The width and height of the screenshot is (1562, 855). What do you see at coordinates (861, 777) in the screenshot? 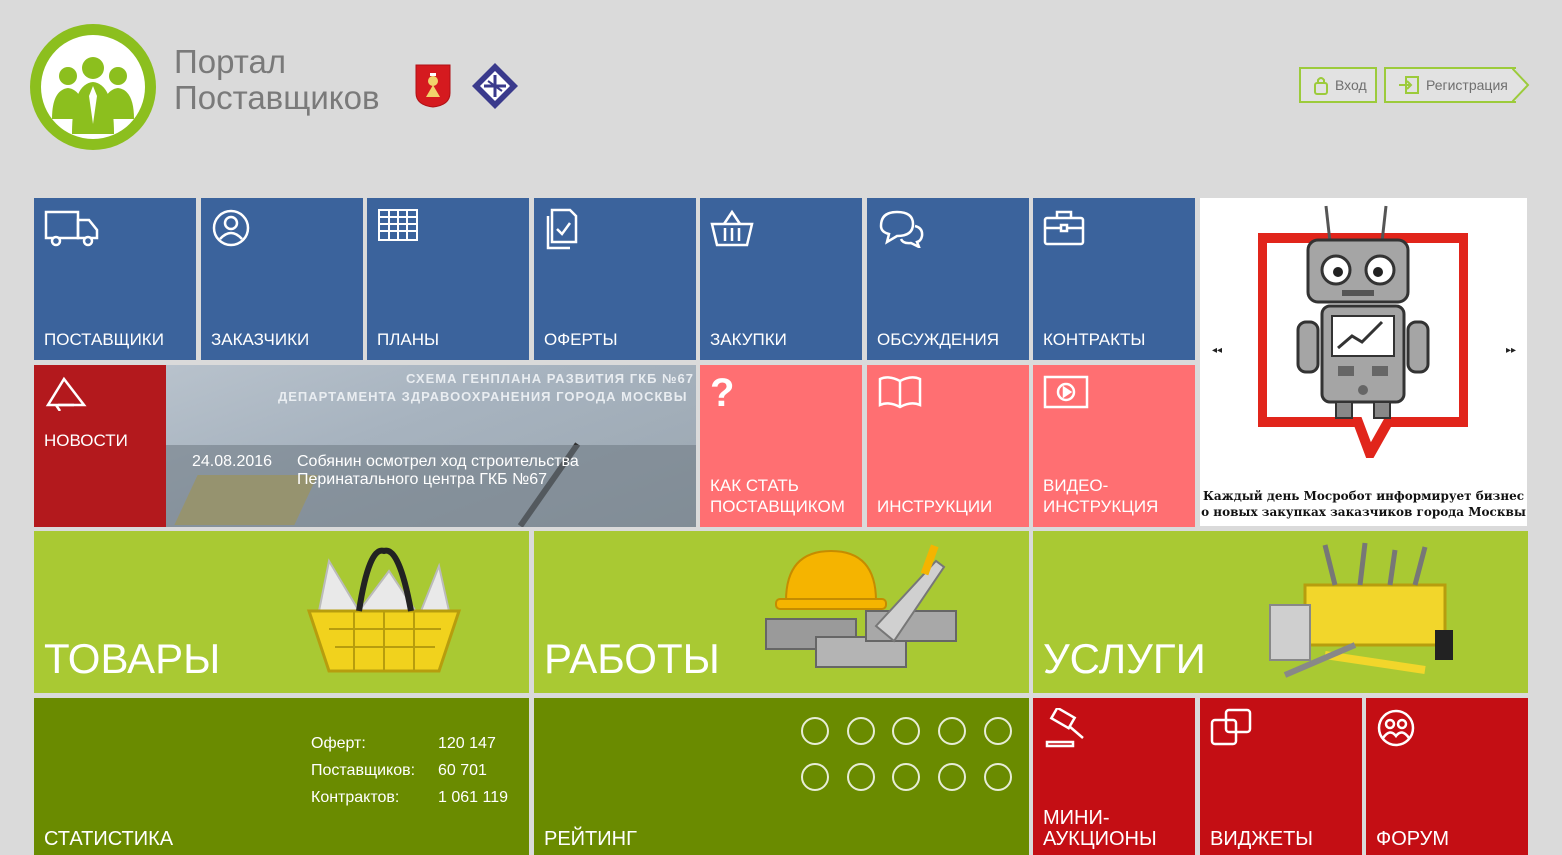
I see `person-icon` at bounding box center [861, 777].